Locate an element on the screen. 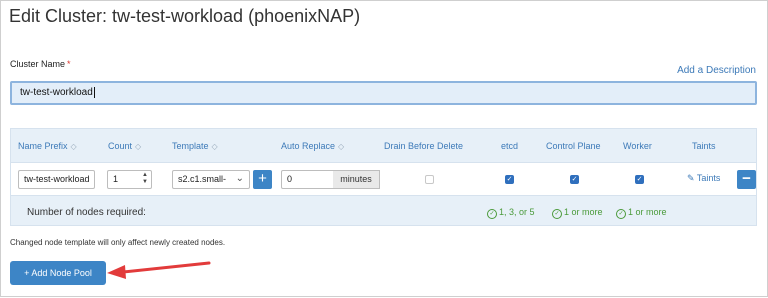  annotation-arrow is located at coordinates (159, 270).